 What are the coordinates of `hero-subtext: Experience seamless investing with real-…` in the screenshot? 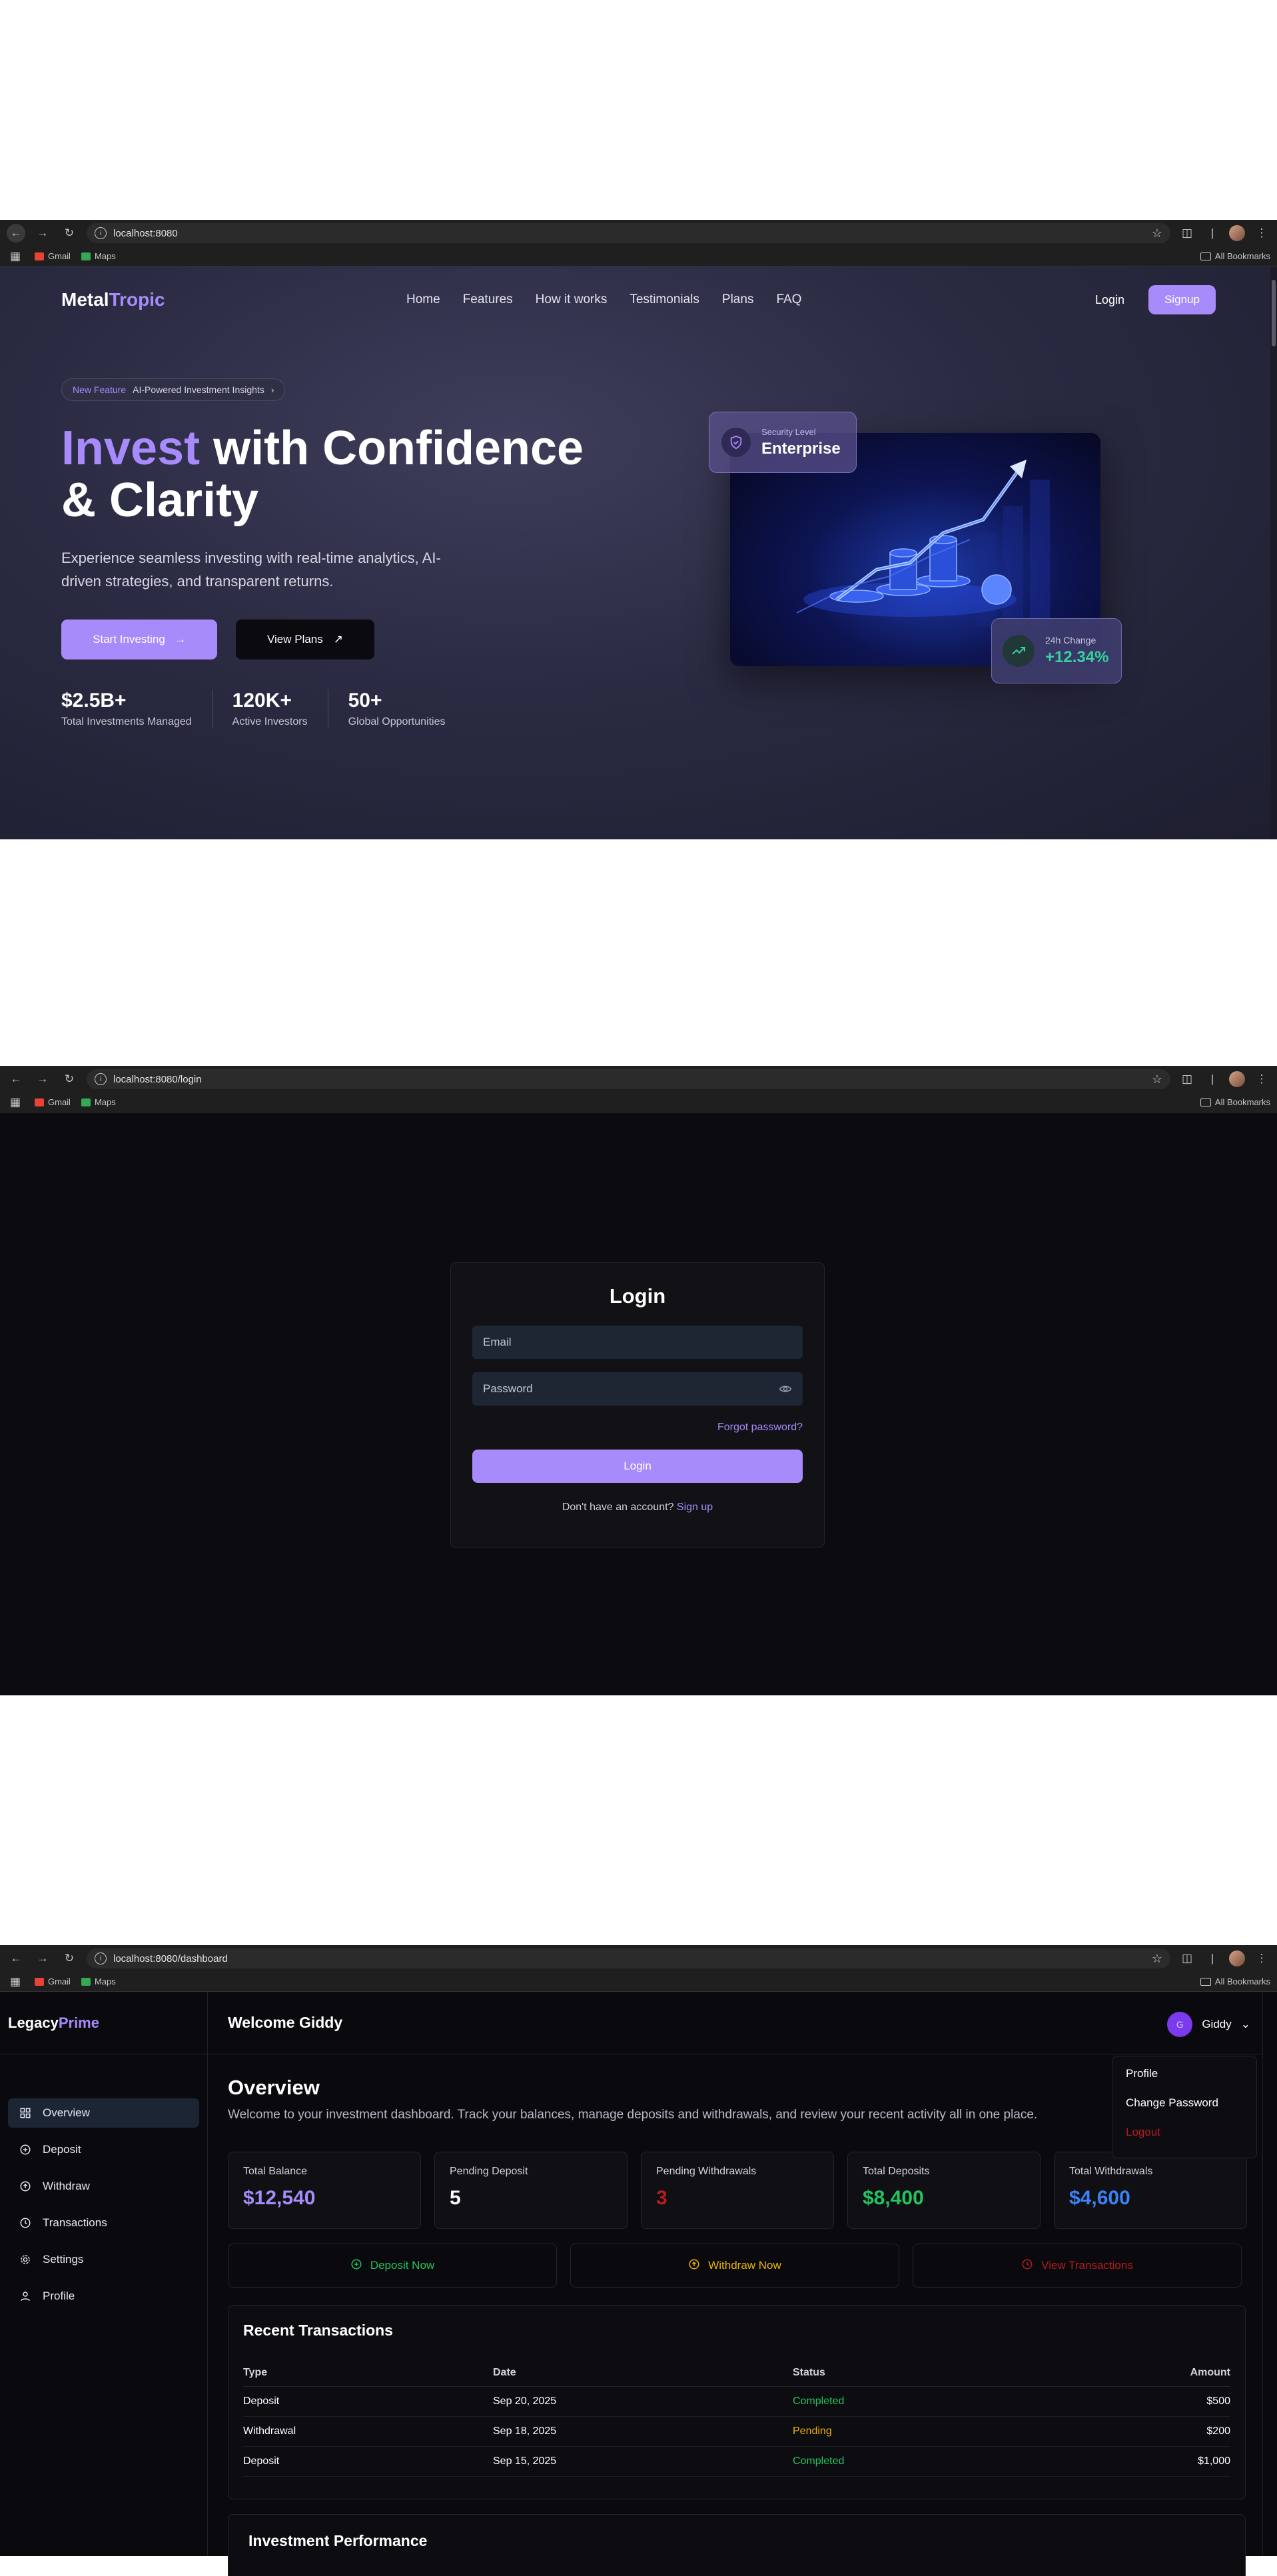 It's located at (251, 570).